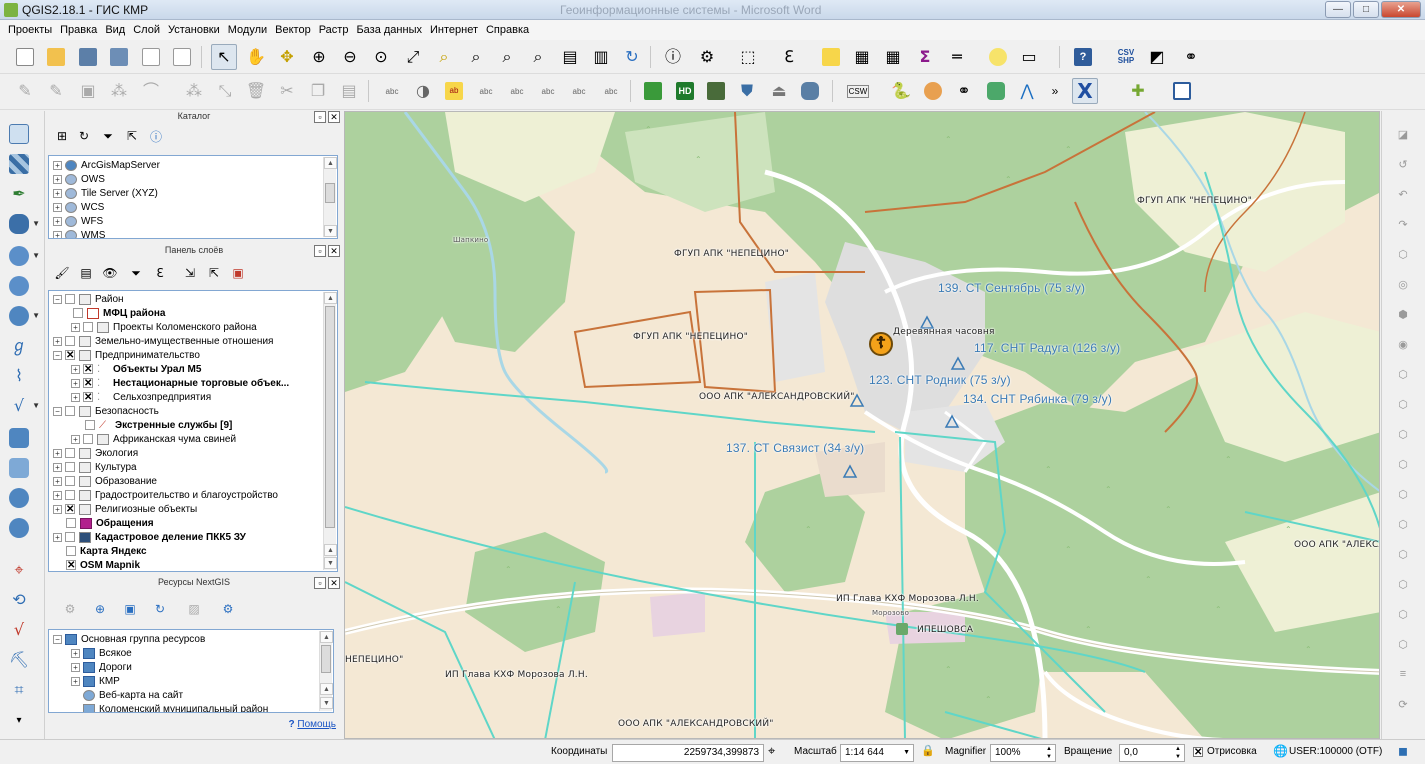 This screenshot has width=1425, height=764. Describe the element at coordinates (103, 564) in the screenshot. I see `layer-row: ✕ OSM Mapnik` at that location.